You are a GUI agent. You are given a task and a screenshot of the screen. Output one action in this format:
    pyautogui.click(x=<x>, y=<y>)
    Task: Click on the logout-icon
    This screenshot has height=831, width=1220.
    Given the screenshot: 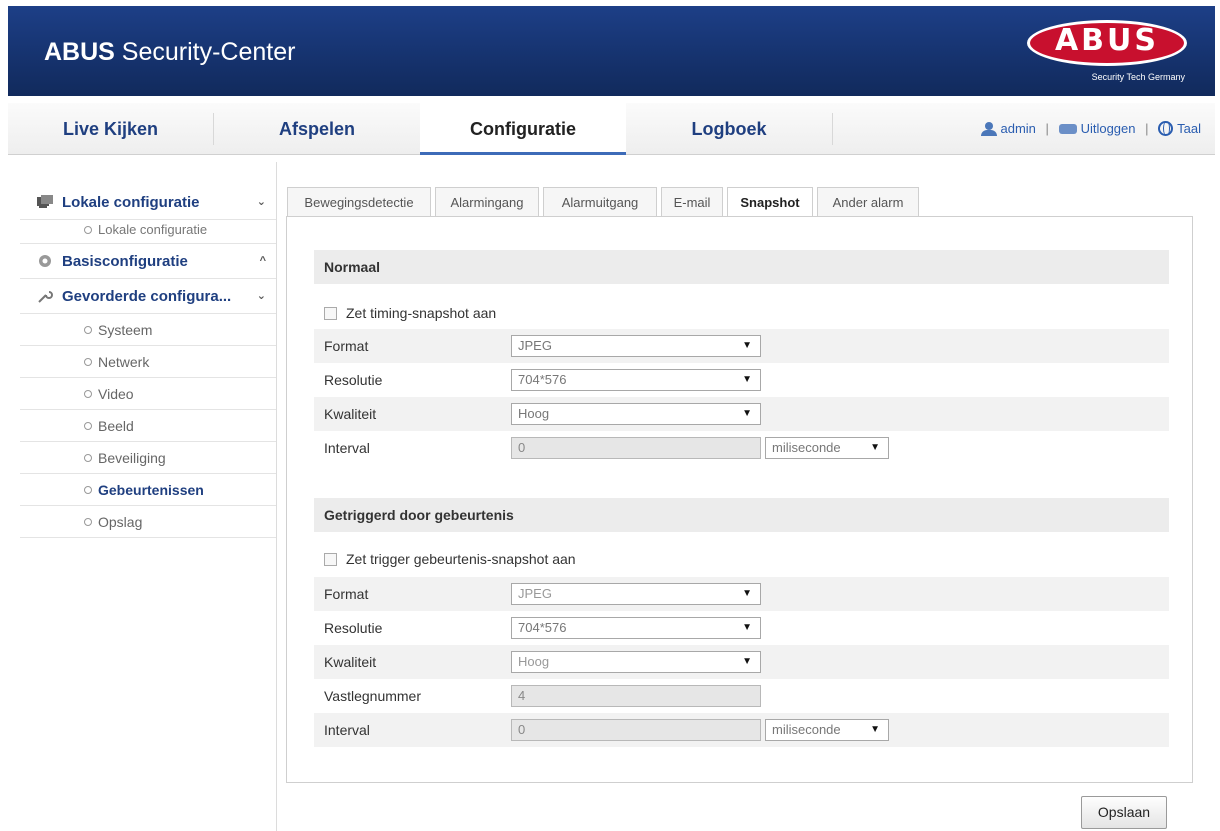 What is the action you would take?
    pyautogui.click(x=1067, y=128)
    